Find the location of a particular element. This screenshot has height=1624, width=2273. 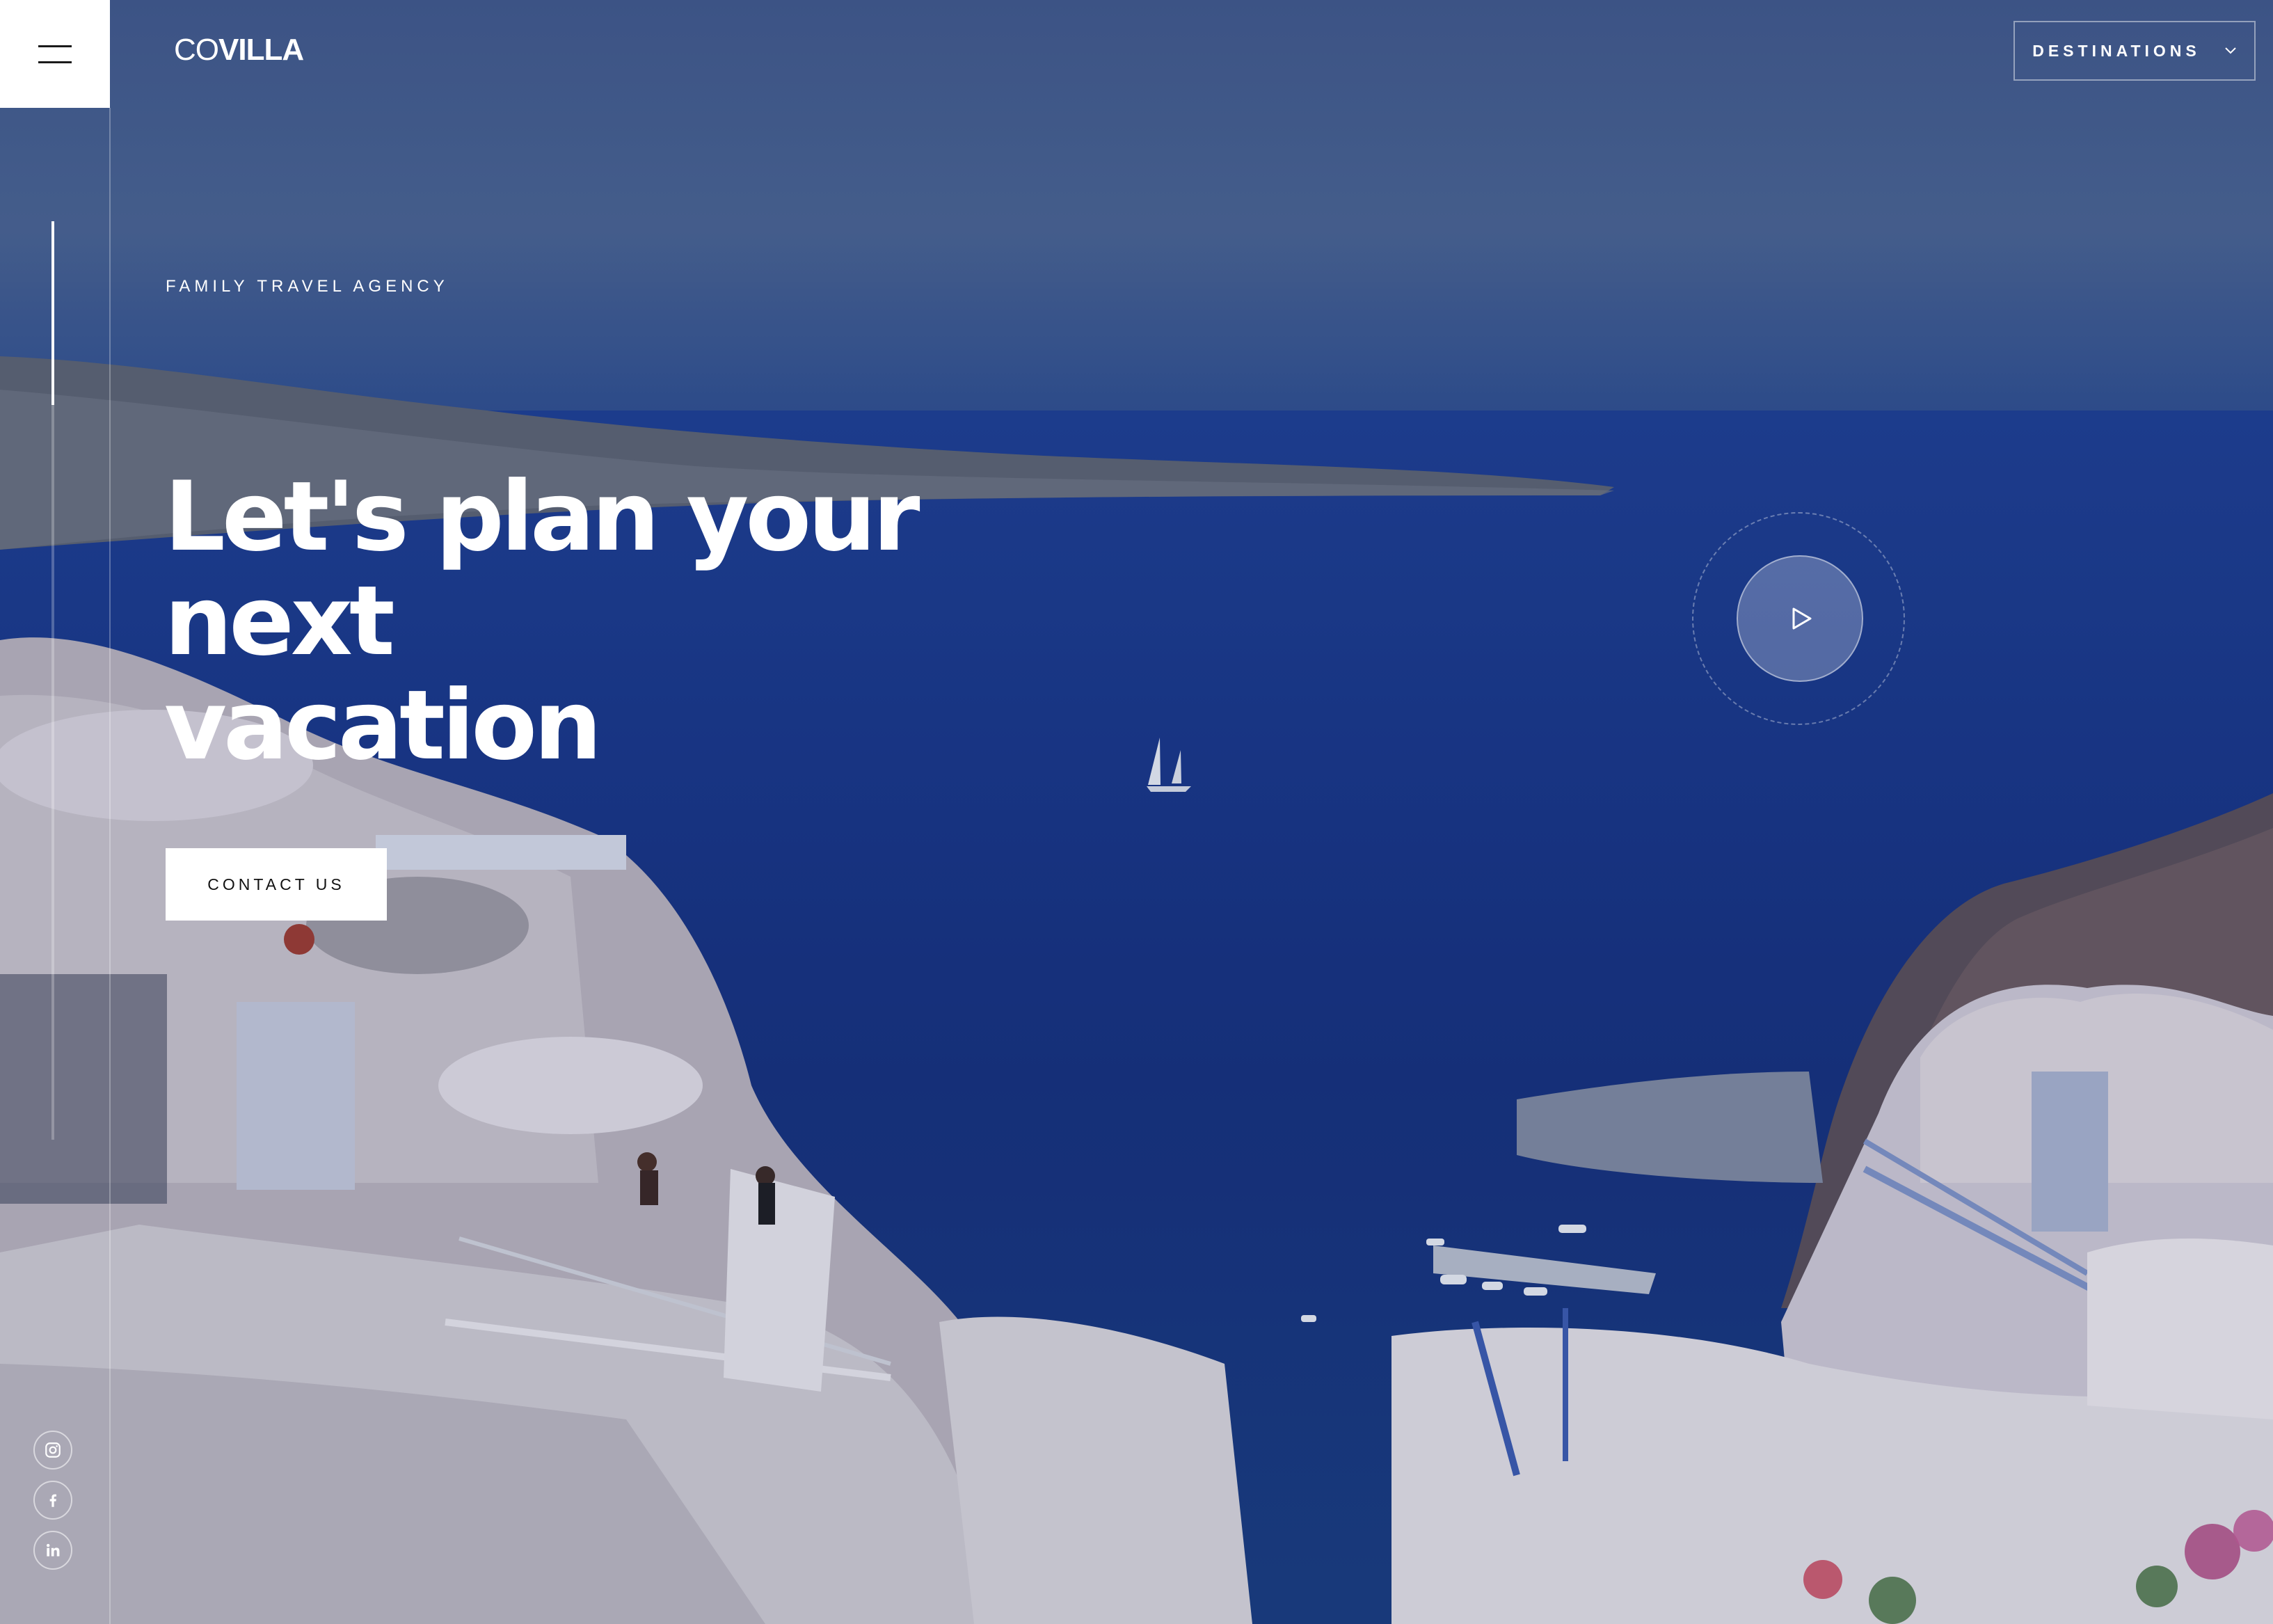

play-icon is located at coordinates (1802, 618).